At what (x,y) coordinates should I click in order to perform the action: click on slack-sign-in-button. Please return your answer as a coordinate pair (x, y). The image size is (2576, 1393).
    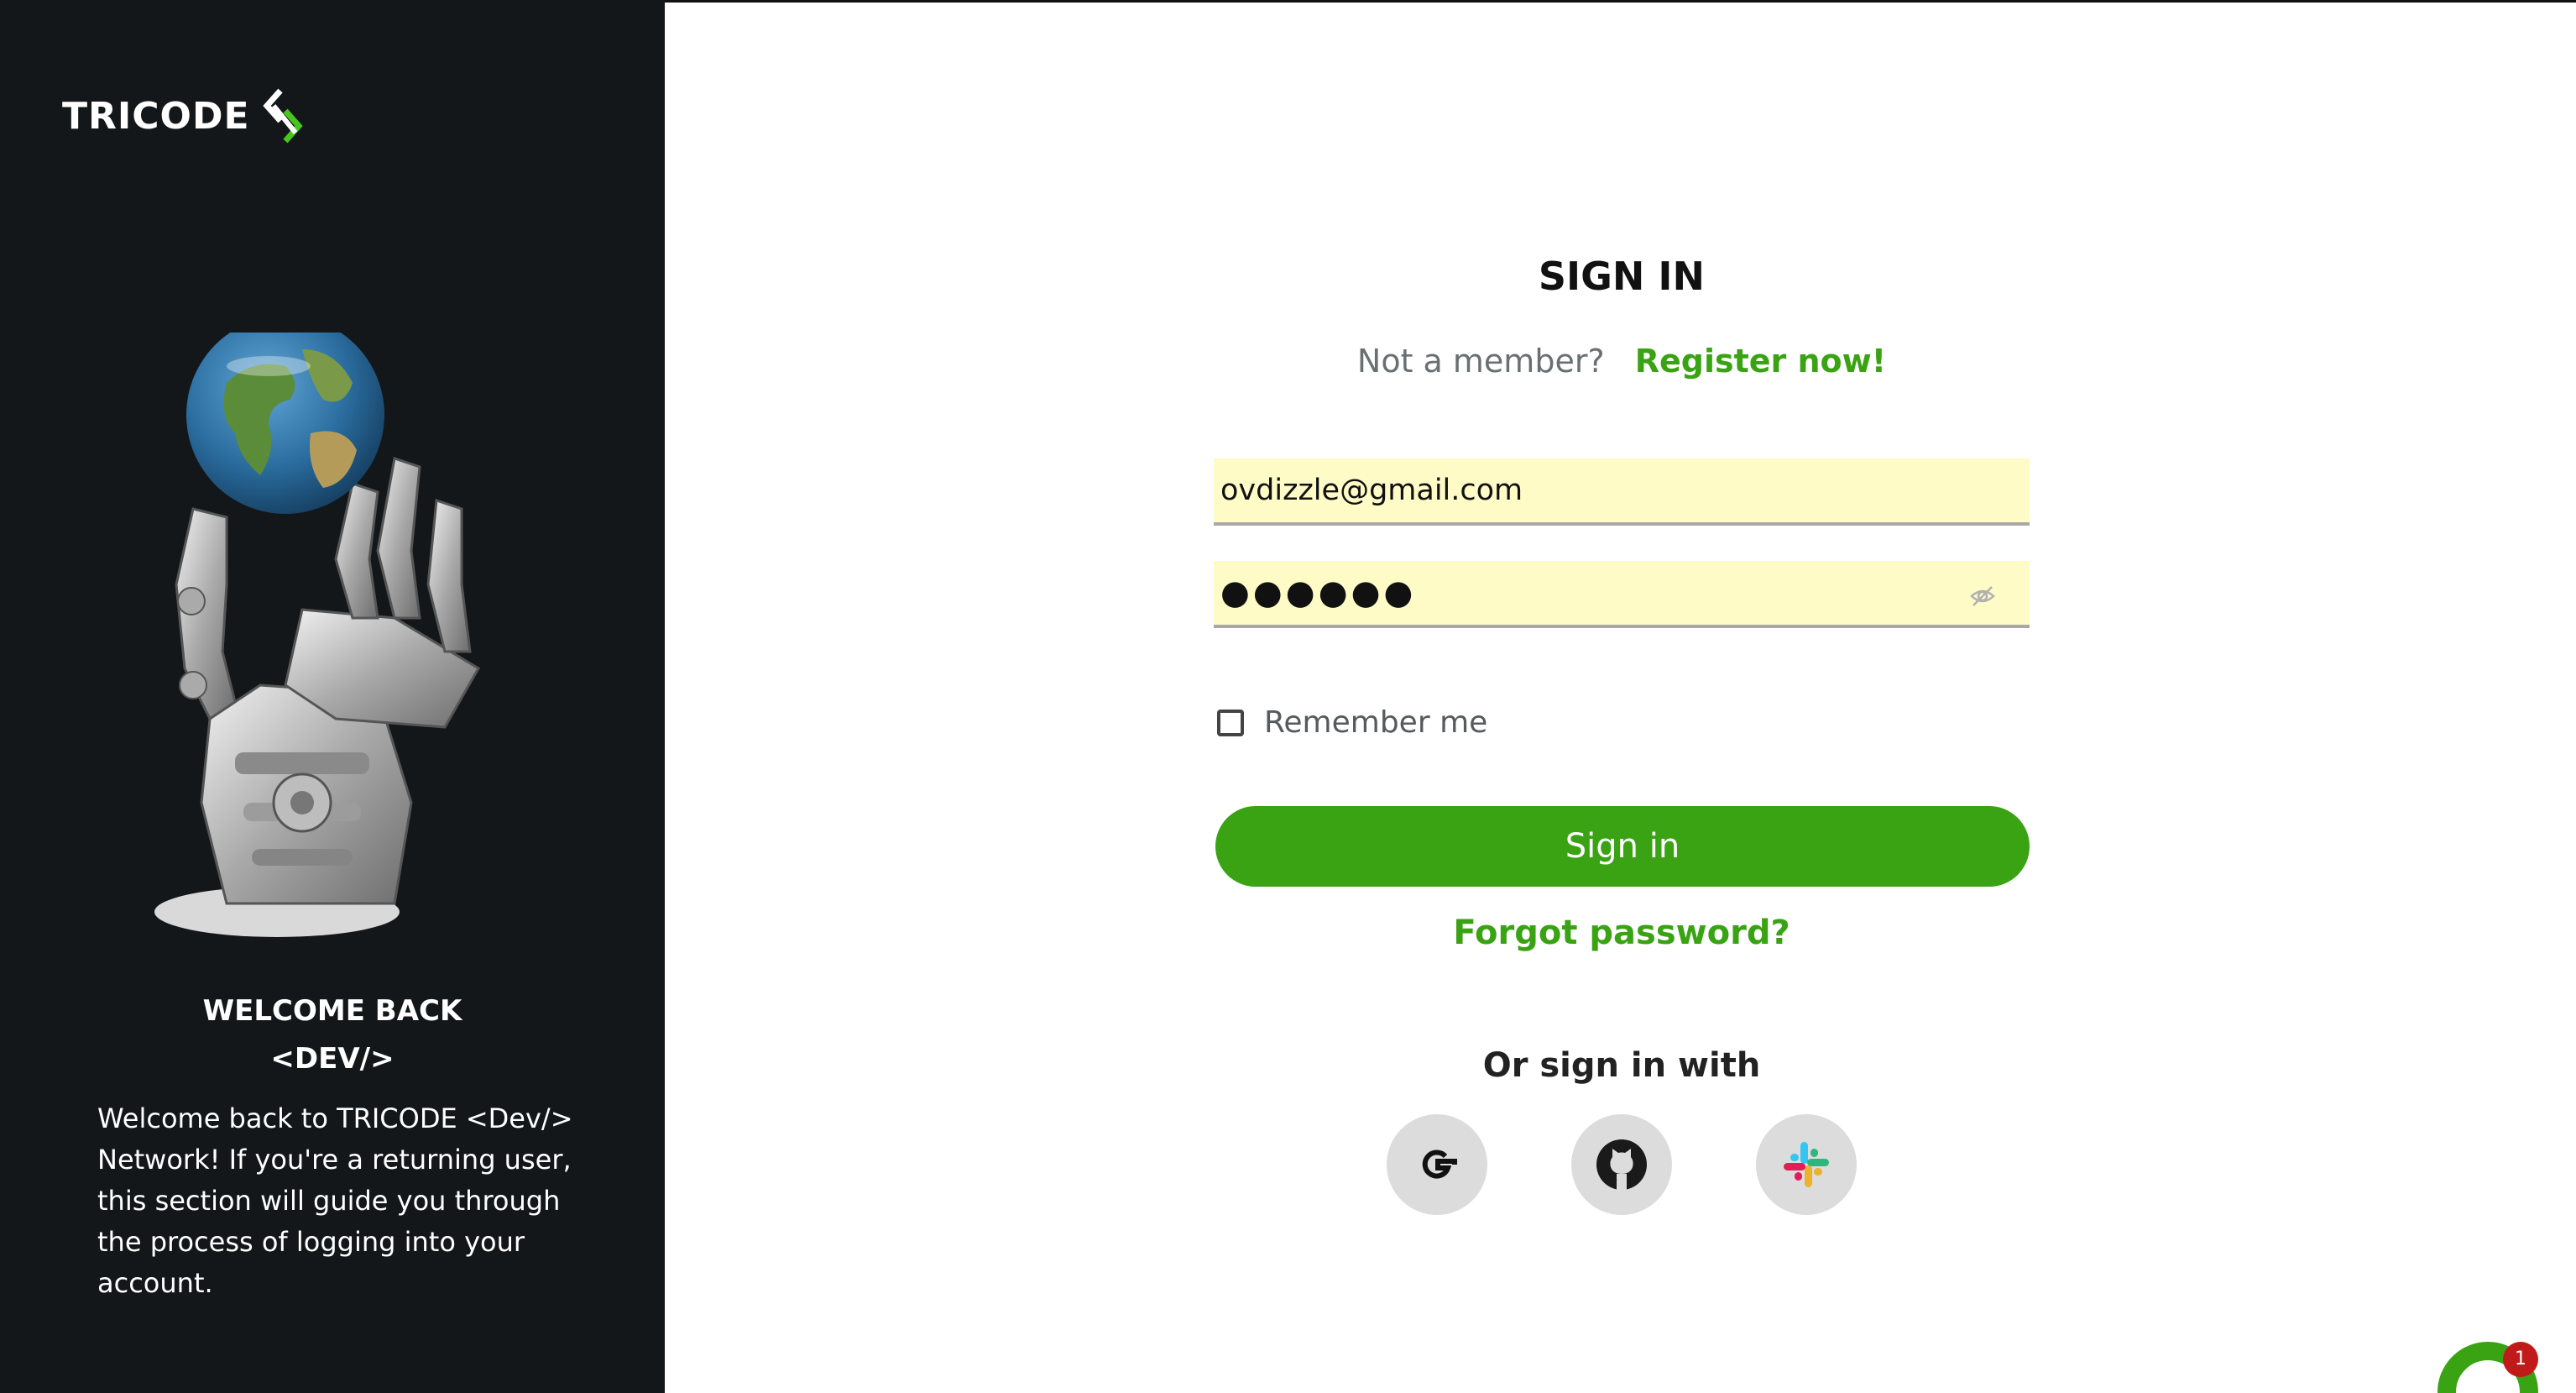
    Looking at the image, I should click on (1806, 1164).